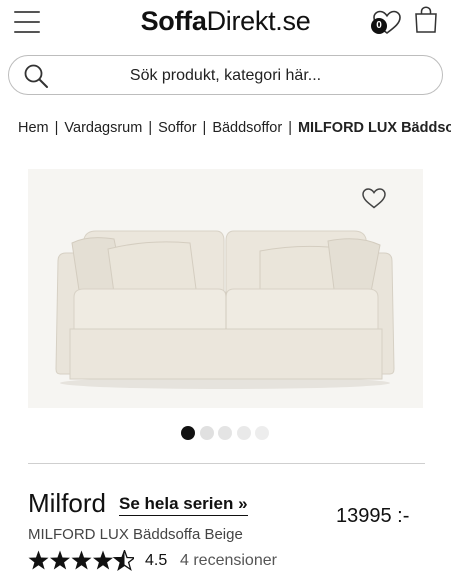  What do you see at coordinates (373, 516) in the screenshot?
I see `product-price: 13995 :-` at bounding box center [373, 516].